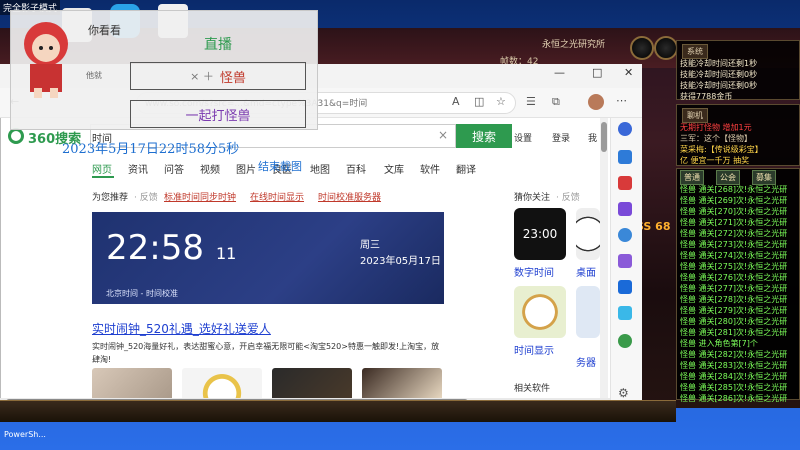  What do you see at coordinates (146, 196) in the screenshot?
I see `feedback-link: · 反馈` at bounding box center [146, 196].